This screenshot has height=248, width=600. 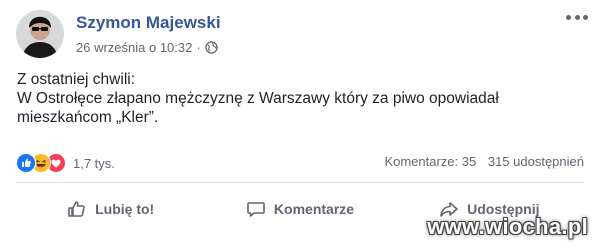 I want to click on like-label: Lubię to!, so click(x=125, y=209).